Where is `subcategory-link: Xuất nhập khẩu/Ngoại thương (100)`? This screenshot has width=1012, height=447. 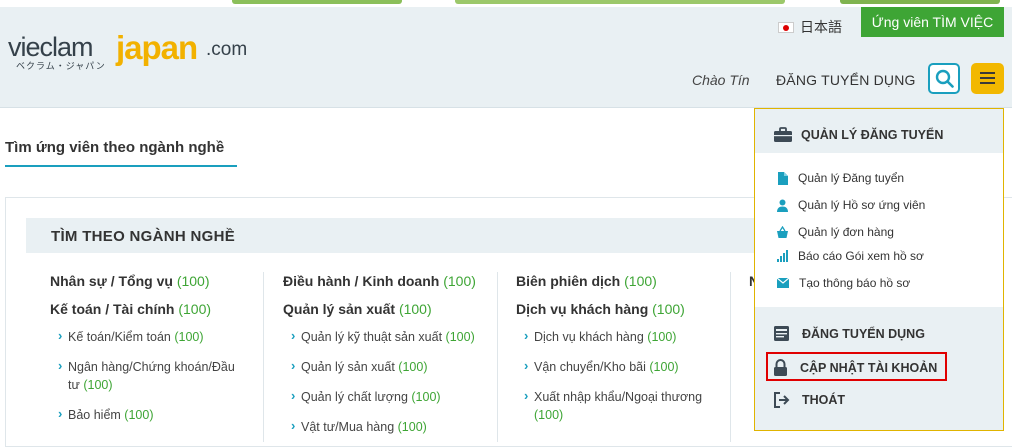 subcategory-link: Xuất nhập khẩu/Ngoại thương (100) is located at coordinates (616, 405).